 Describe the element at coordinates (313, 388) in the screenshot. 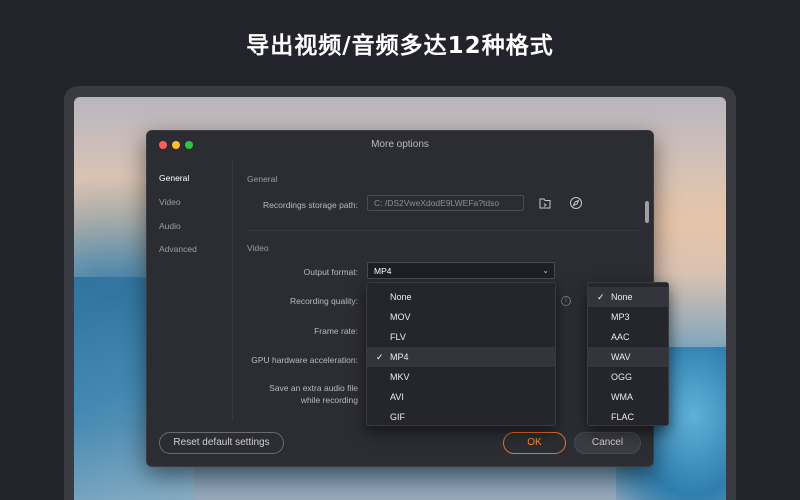

I see `extra-audio-label-line1: Save an extra audio file` at that location.